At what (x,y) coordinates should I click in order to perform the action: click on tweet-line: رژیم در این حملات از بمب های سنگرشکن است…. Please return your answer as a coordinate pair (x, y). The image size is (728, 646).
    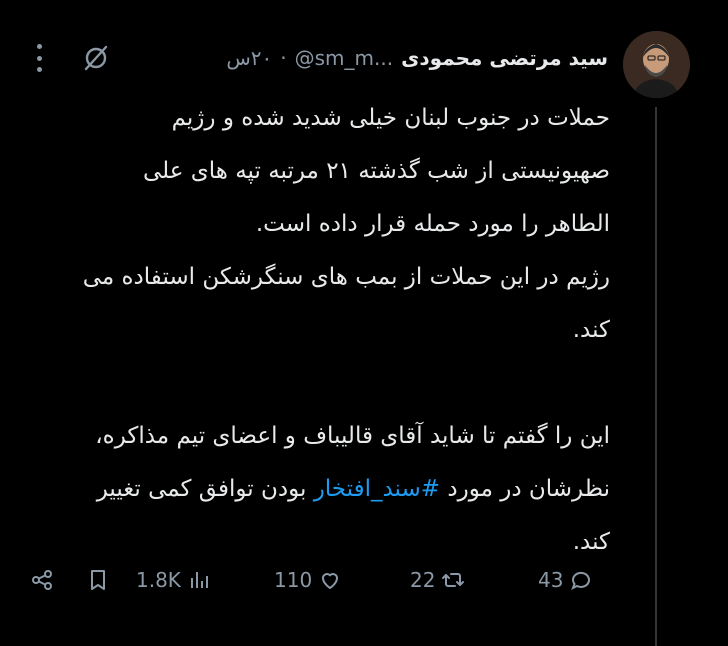
    Looking at the image, I should click on (346, 277).